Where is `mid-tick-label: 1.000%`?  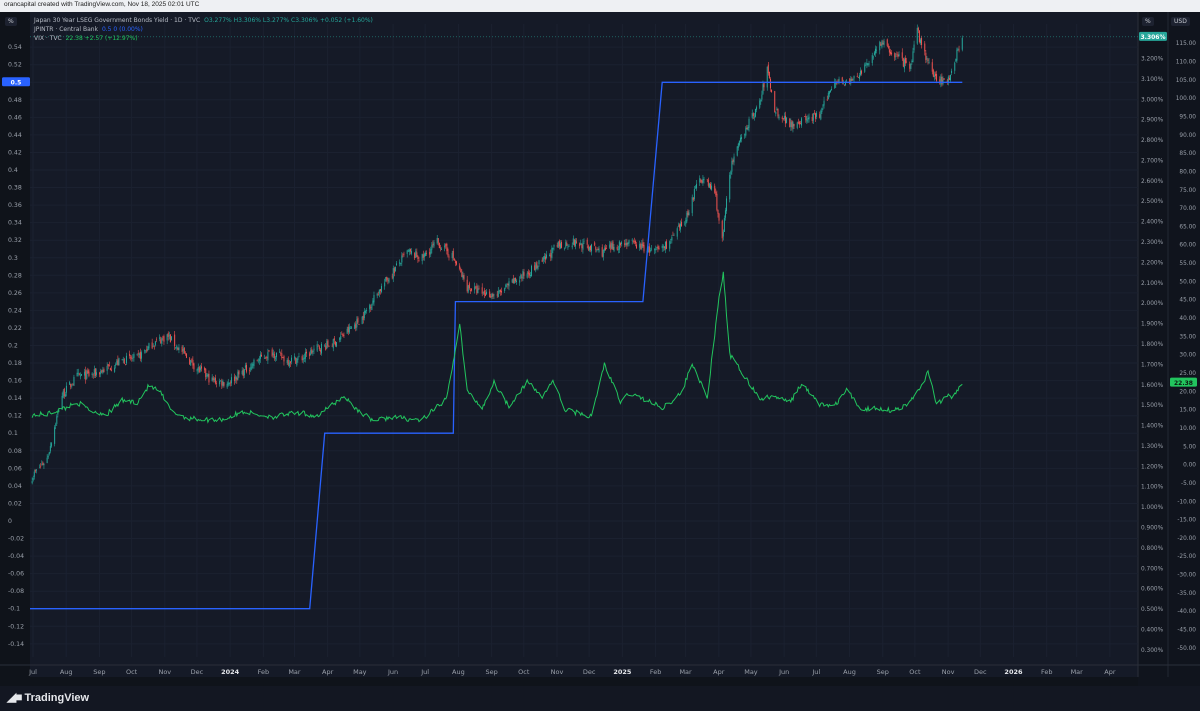 mid-tick-label: 1.000% is located at coordinates (1152, 508).